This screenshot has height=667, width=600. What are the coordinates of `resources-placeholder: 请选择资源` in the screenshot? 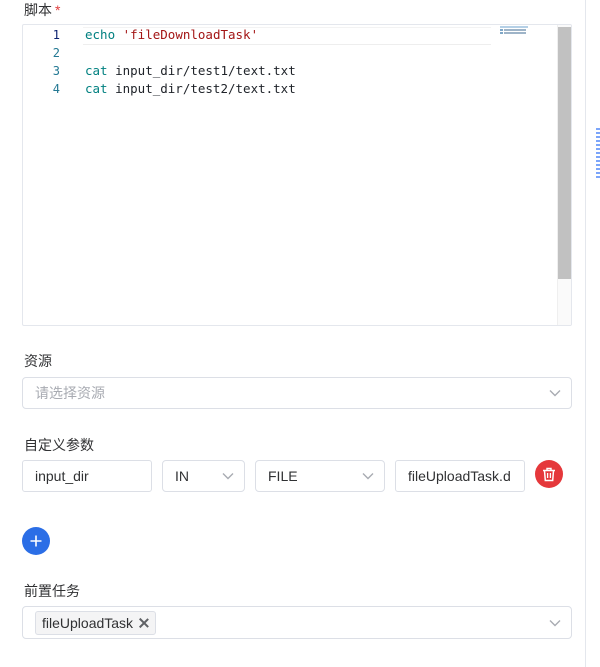 It's located at (70, 393).